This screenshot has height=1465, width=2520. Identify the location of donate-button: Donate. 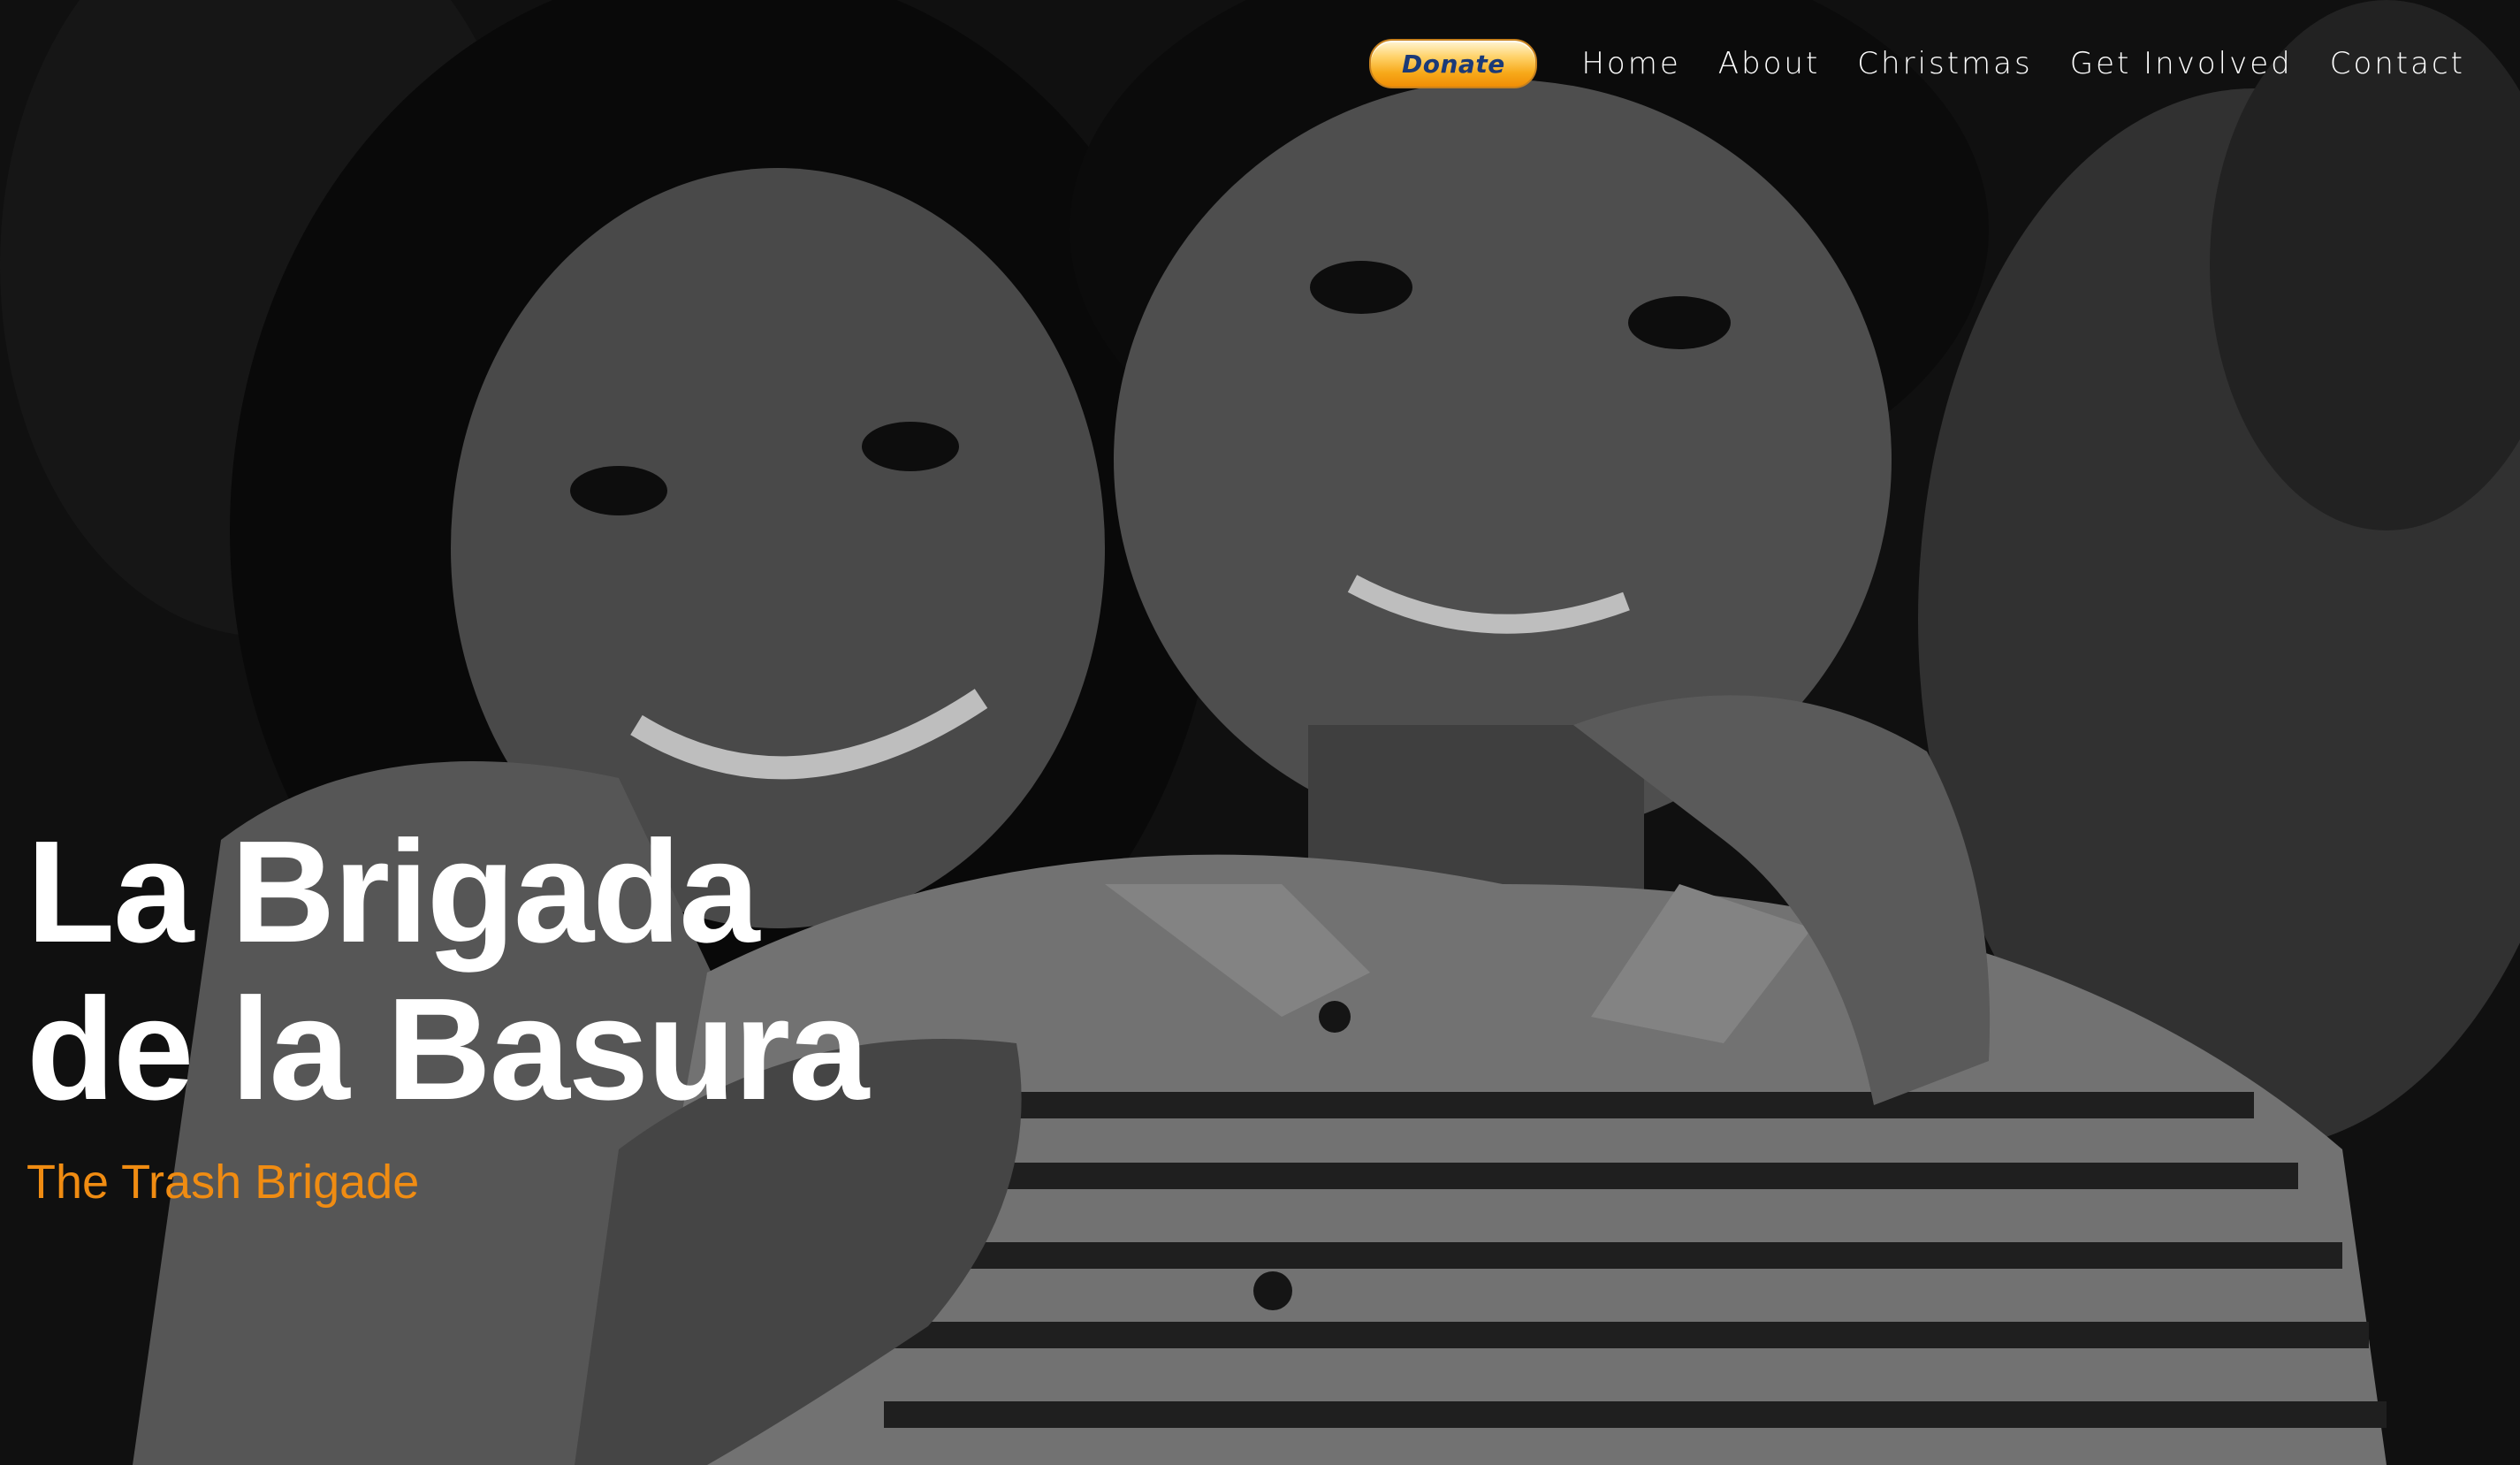
(1453, 64).